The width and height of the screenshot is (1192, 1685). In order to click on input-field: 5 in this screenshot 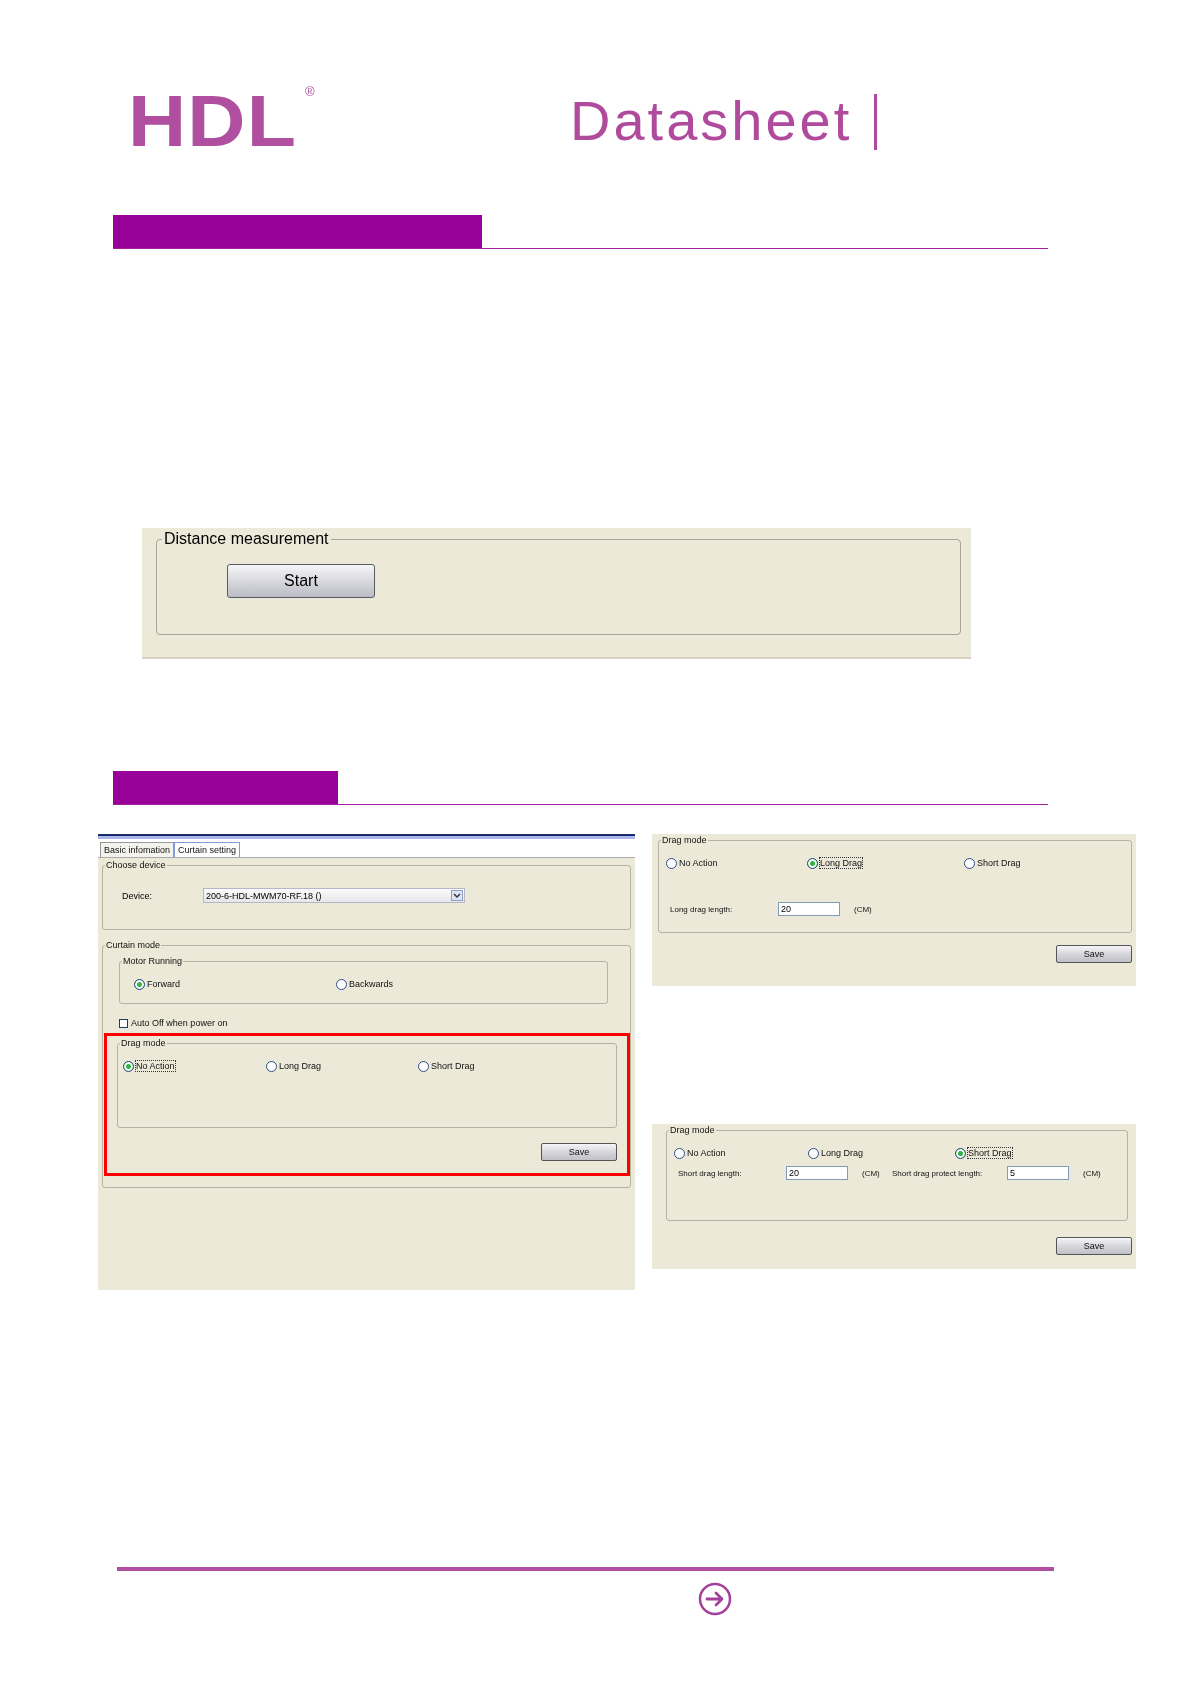, I will do `click(1038, 1173)`.